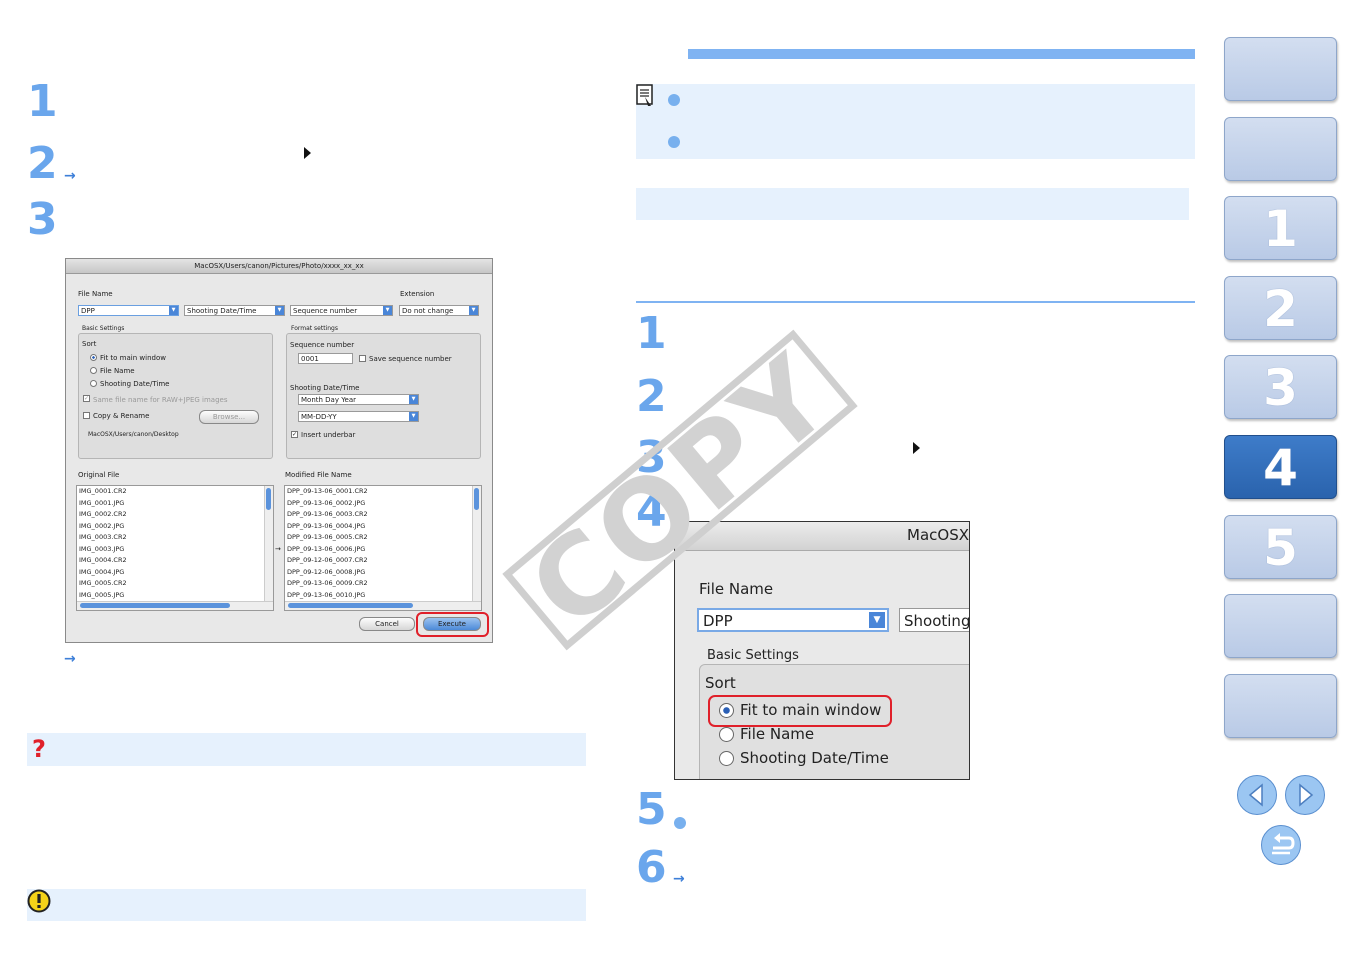  Describe the element at coordinates (410, 359) in the screenshot. I see `save-sequence-label: Save sequence number` at that location.